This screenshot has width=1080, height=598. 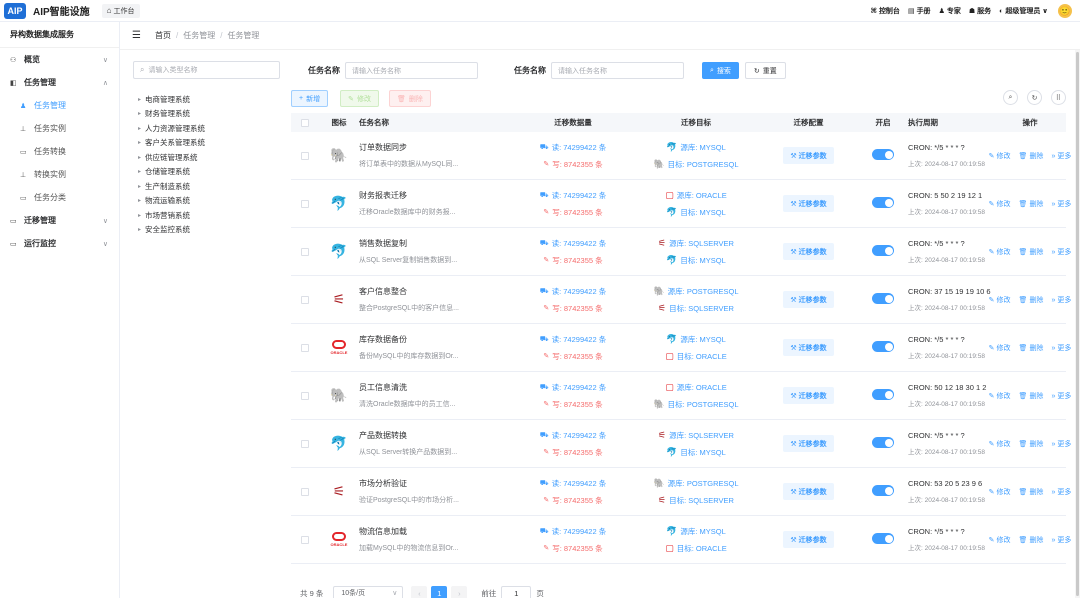 I want to click on columns-icon: ⠿, so click(x=1058, y=97).